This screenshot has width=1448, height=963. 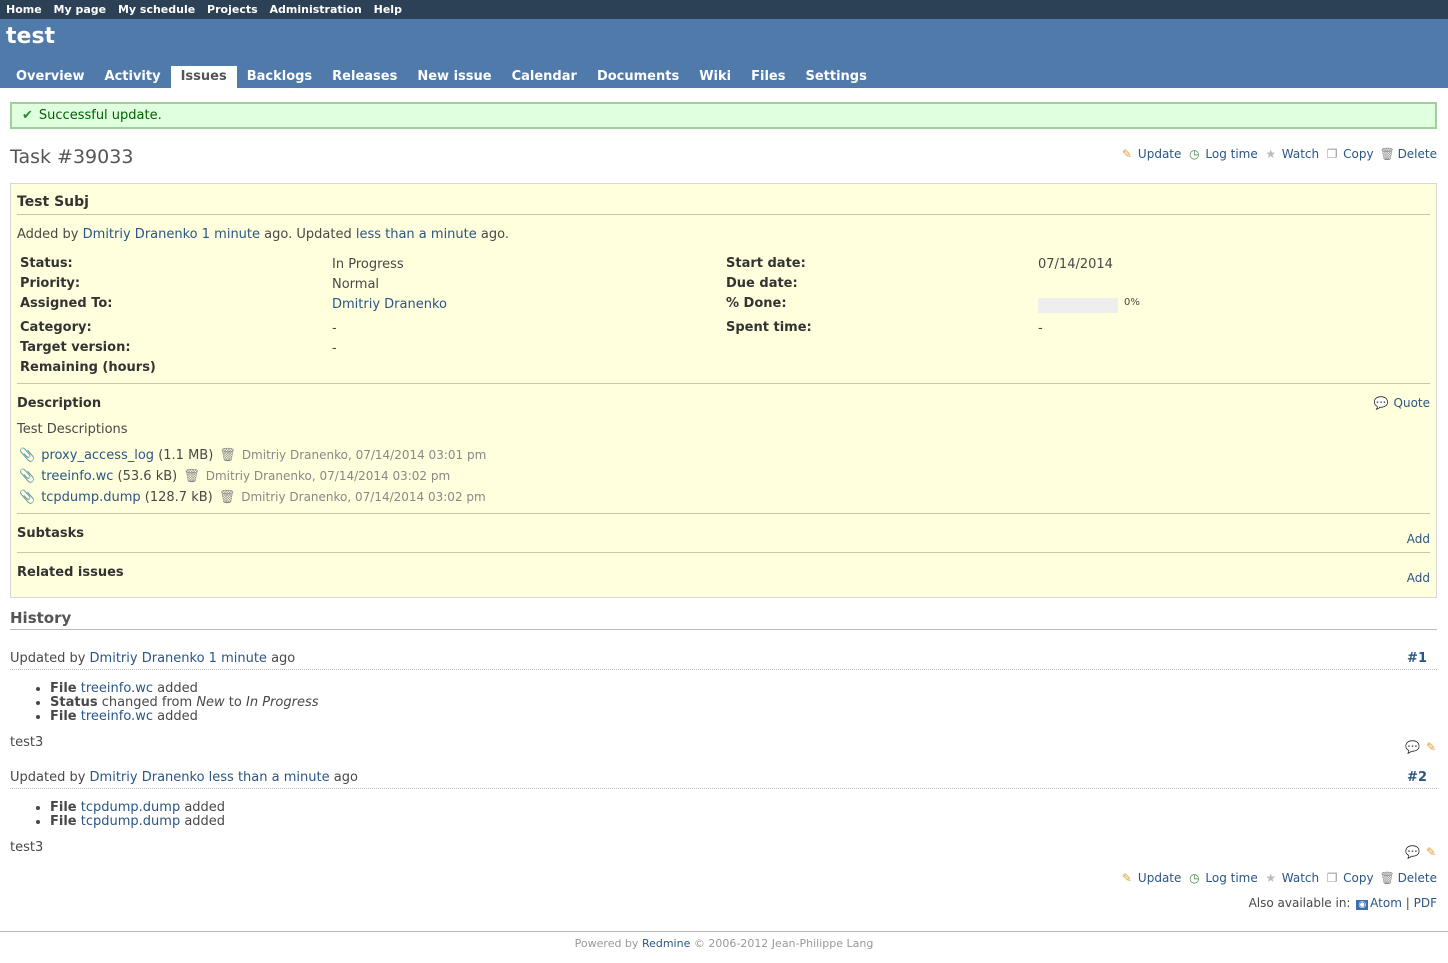 What do you see at coordinates (389, 304) in the screenshot?
I see `assigned-to-link: Dmitriy Dranenko` at bounding box center [389, 304].